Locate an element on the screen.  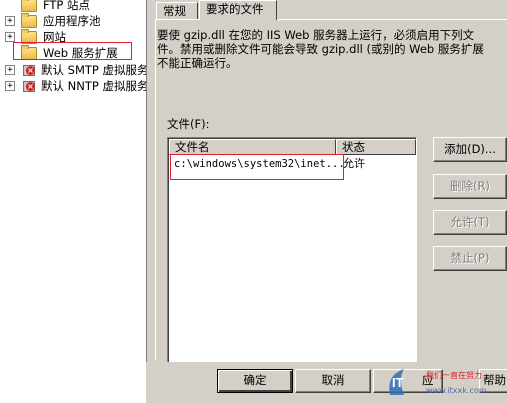
watermark-logo-text: IT is located at coordinates (398, 382).